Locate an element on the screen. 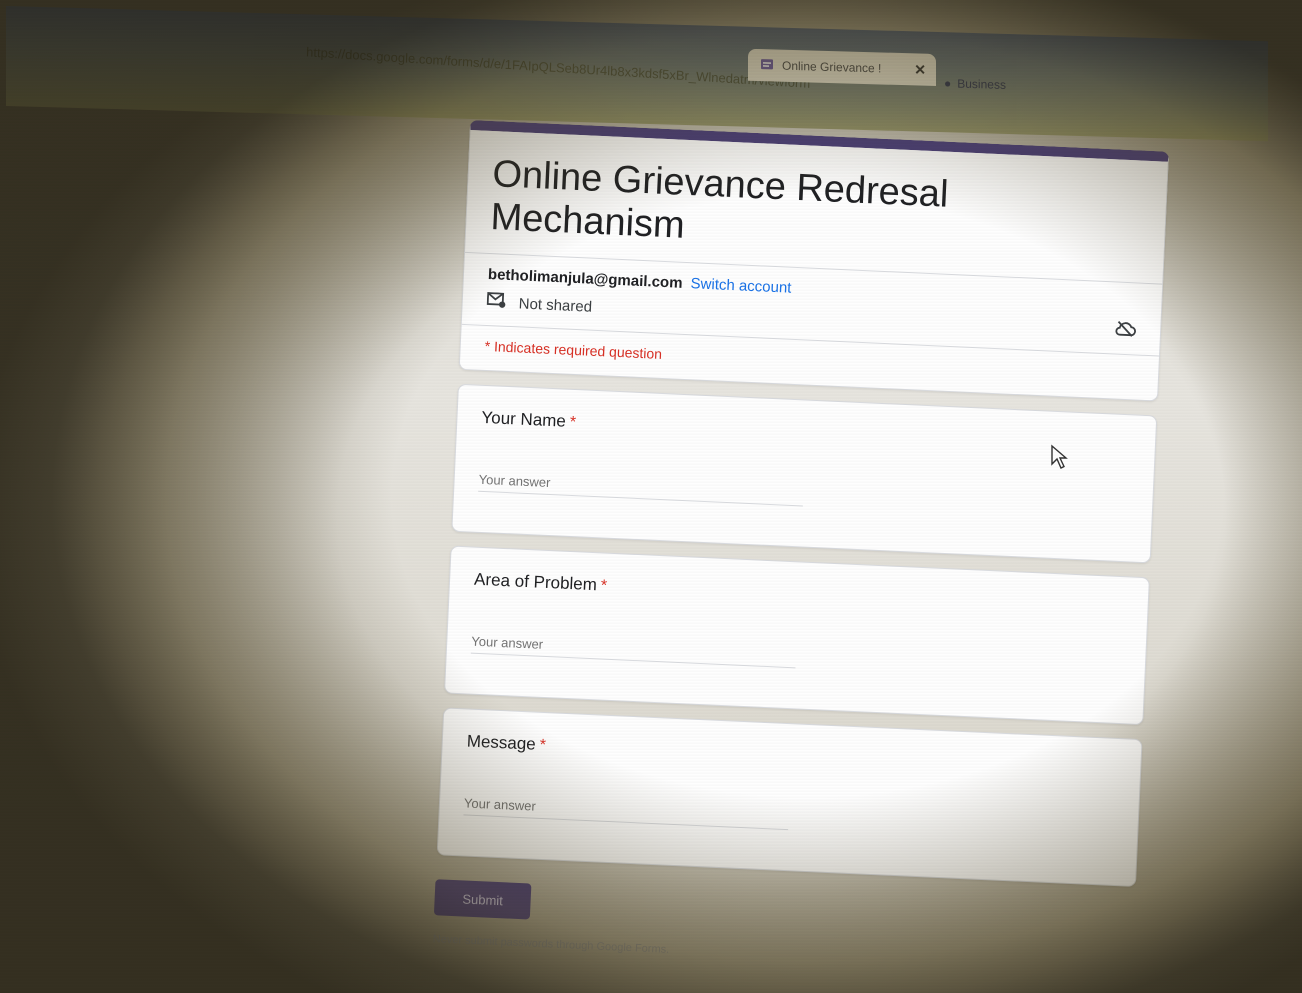  question-label: Your Name * is located at coordinates (806, 432).